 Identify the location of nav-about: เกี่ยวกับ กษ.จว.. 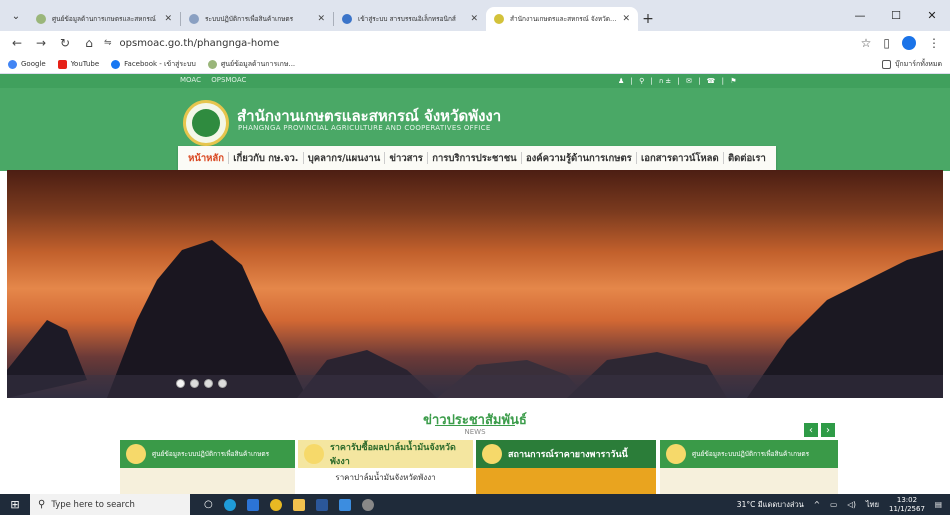
(265, 158).